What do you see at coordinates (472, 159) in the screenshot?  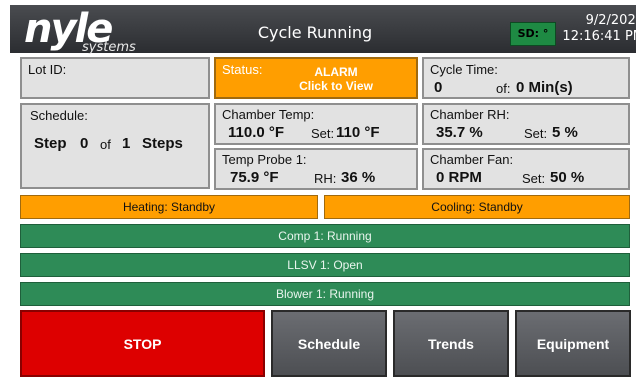 I see `chamber-fan-label: Chamber Fan:` at bounding box center [472, 159].